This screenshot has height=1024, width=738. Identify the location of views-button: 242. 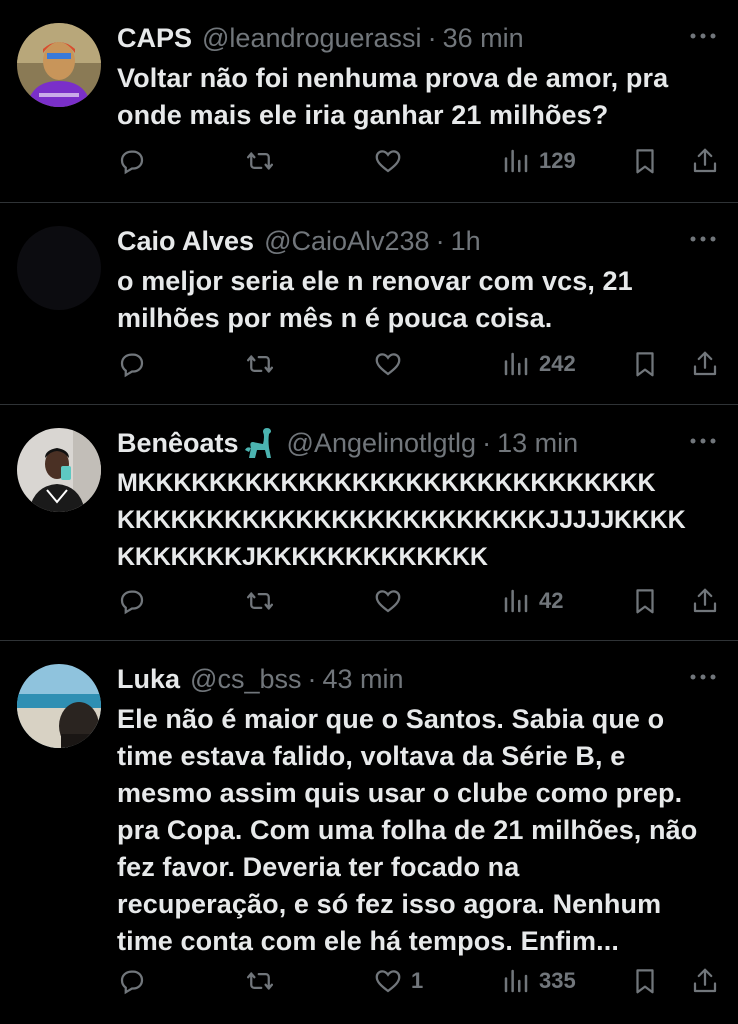
(538, 364).